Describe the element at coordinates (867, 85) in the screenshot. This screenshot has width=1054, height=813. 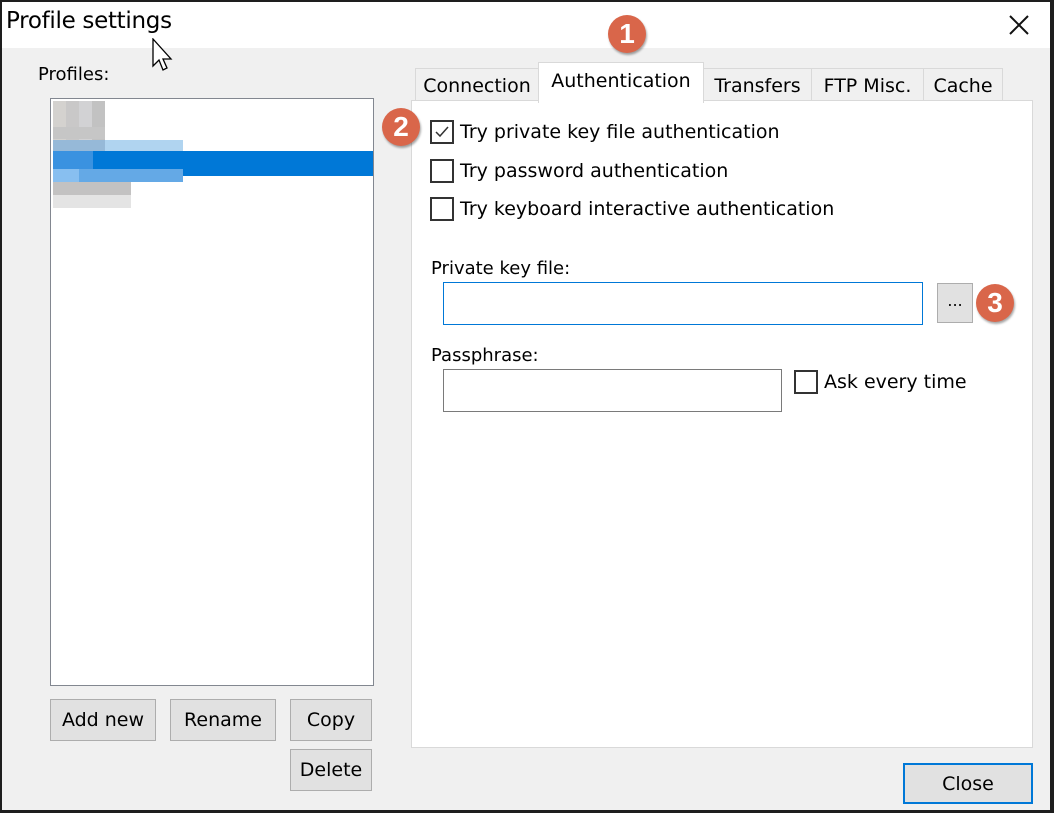
I see `tab-ftp-misc: FTP Misc.` at that location.